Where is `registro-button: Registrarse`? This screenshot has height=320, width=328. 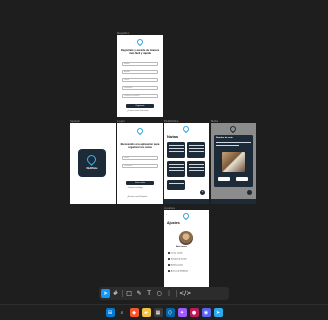 registro-button: Registrarse is located at coordinates (140, 106).